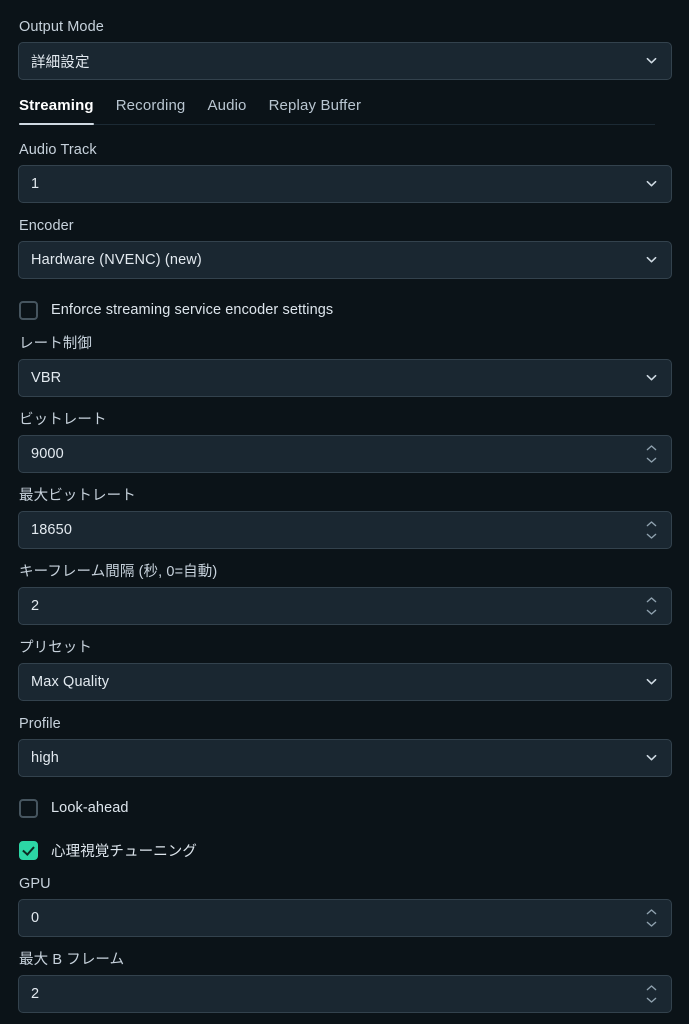 This screenshot has height=1024, width=689. Describe the element at coordinates (28, 850) in the screenshot. I see `psycho-visual-tuning-checkbox` at that location.